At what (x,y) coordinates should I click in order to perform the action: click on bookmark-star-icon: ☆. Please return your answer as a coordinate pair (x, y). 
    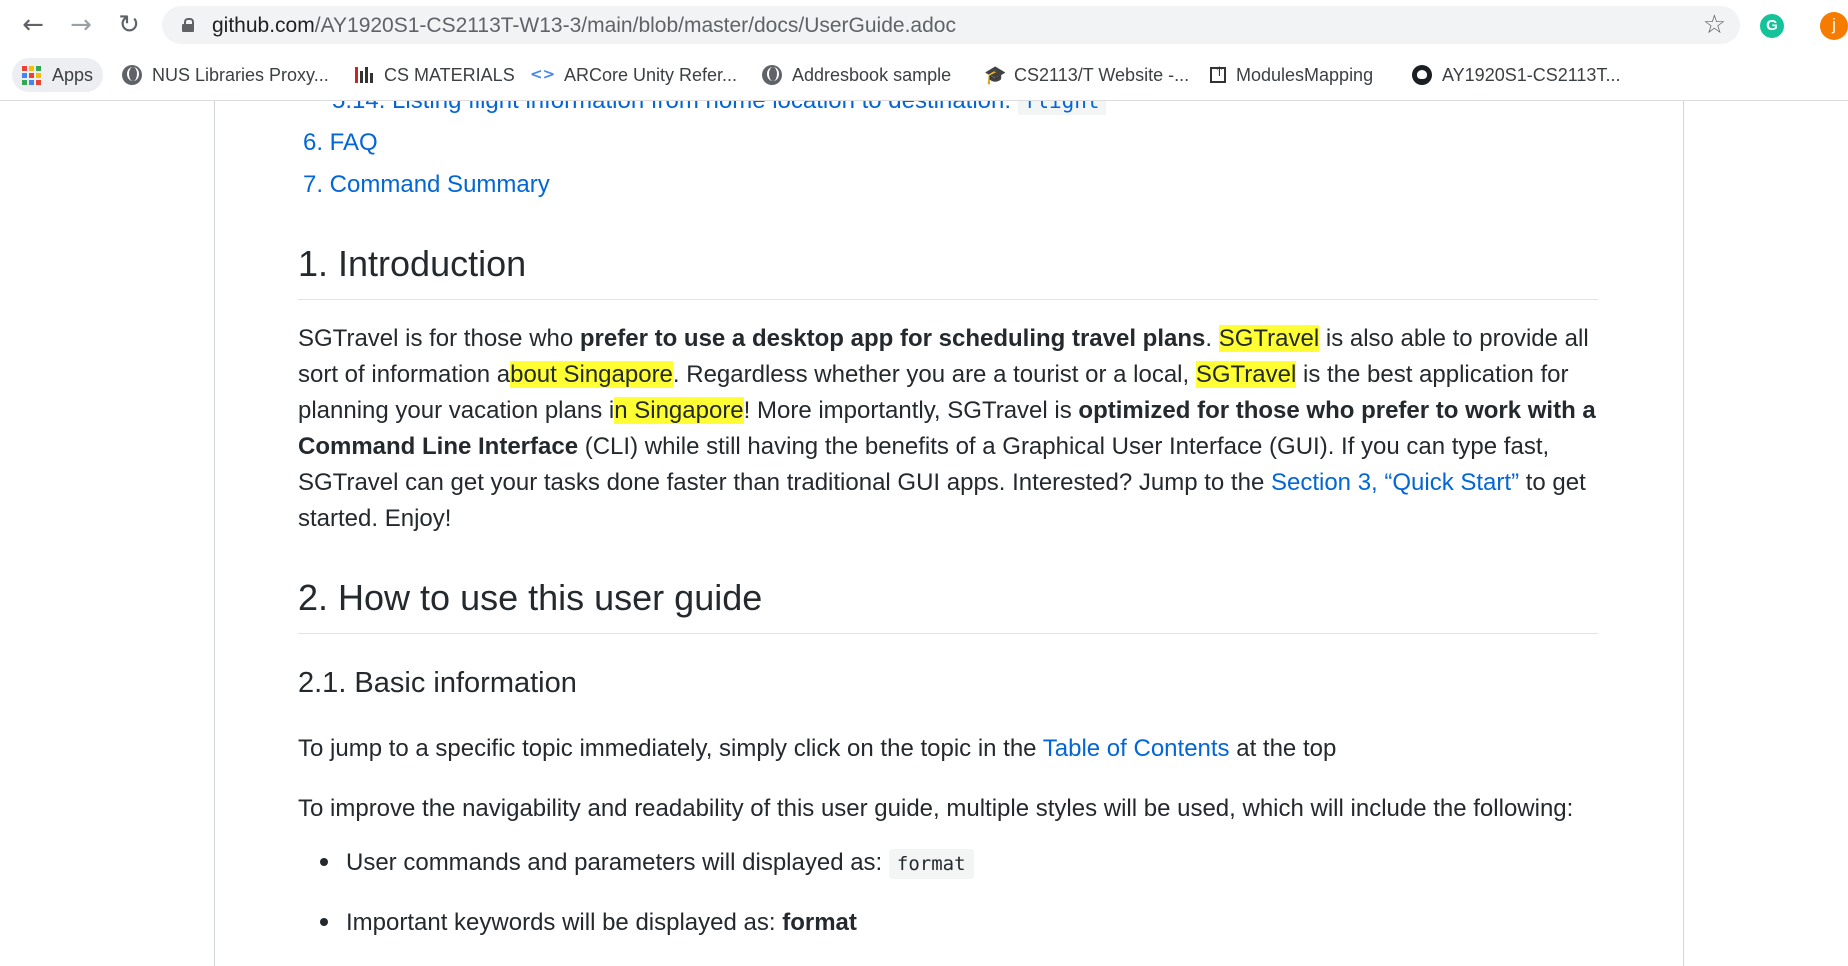
    Looking at the image, I should click on (1714, 25).